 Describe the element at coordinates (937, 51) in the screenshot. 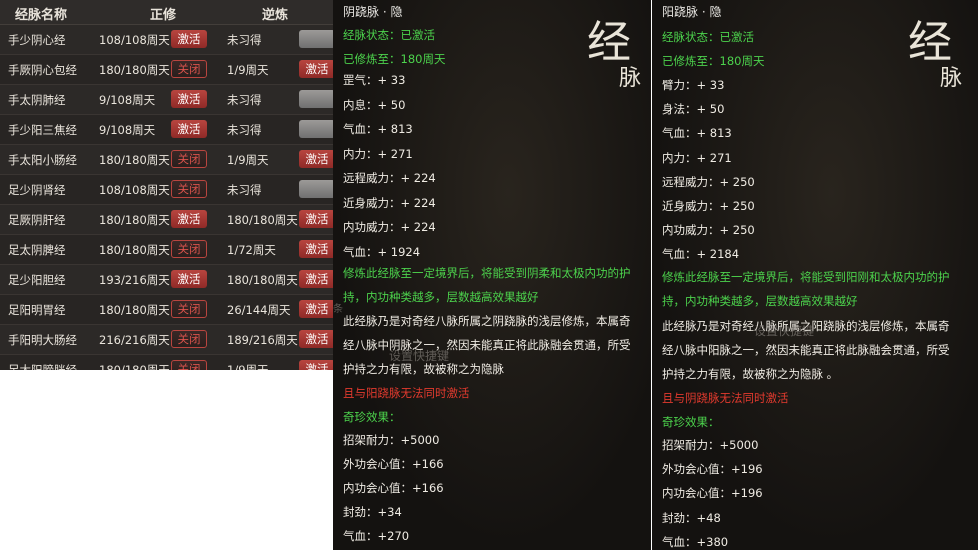

I see `meridian-seal-icon: 经 脉` at that location.